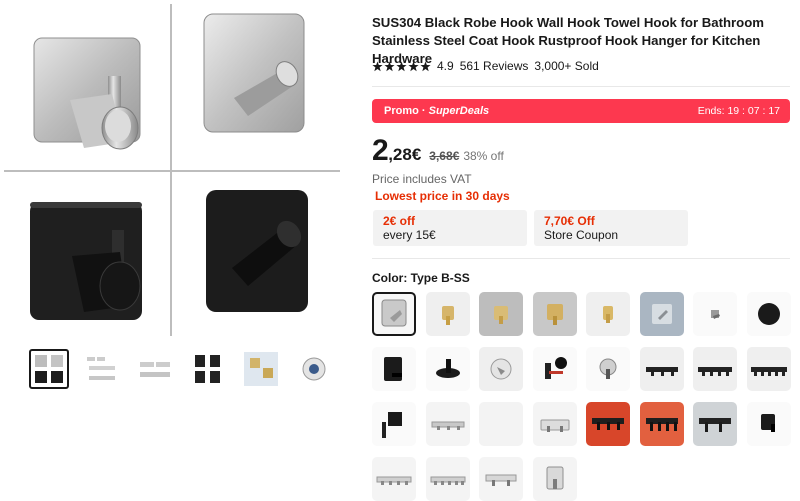  I want to click on black-angled-hook-icon, so click(447, 368).